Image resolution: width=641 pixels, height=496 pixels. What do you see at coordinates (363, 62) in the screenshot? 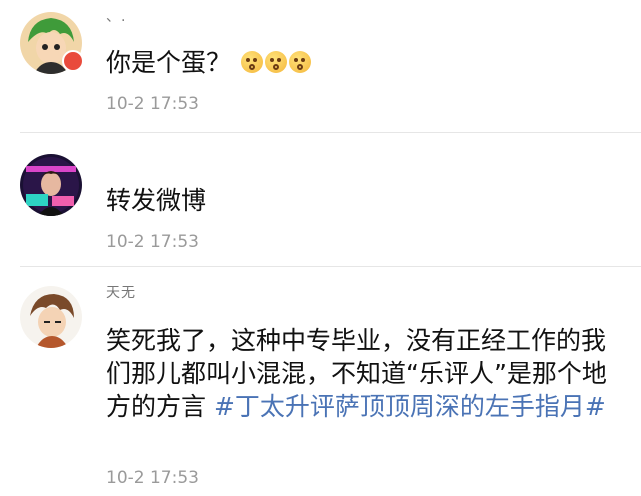
I see `comment-text: 你是个蛋？` at bounding box center [363, 62].